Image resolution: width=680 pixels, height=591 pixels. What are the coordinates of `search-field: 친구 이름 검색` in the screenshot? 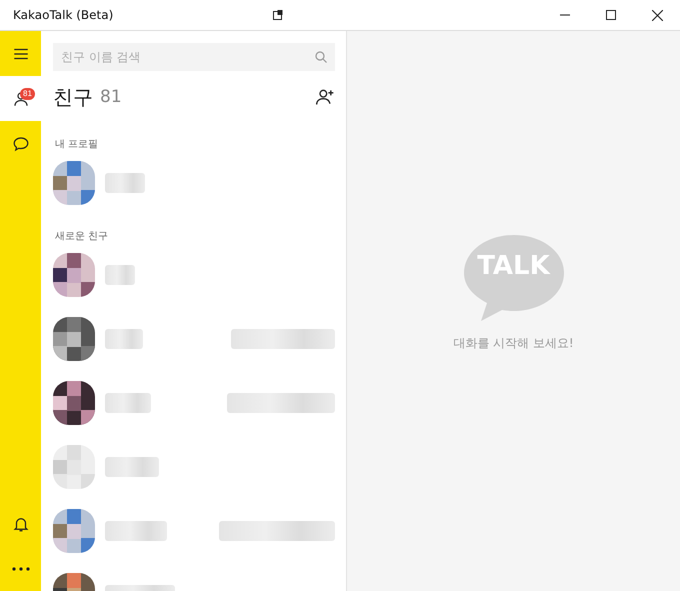 It's located at (194, 57).